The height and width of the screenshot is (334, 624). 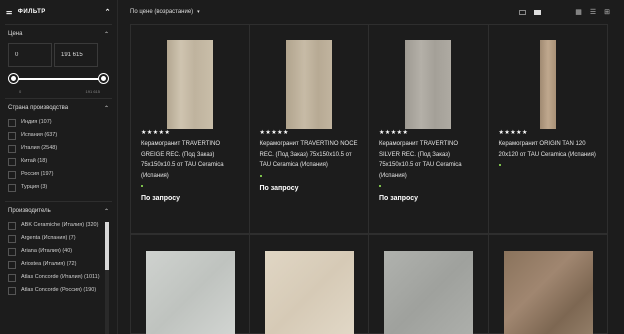 I want to click on price-min-input, so click(x=30, y=55).